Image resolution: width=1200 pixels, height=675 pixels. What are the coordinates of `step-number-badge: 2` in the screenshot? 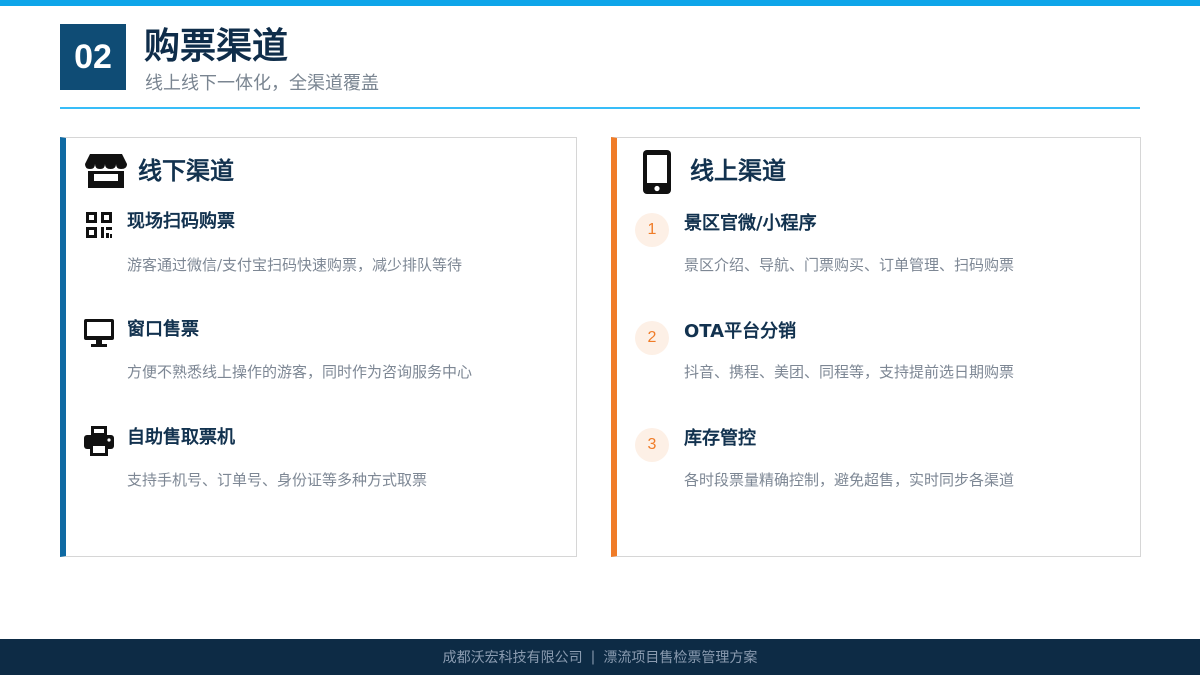 It's located at (652, 338).